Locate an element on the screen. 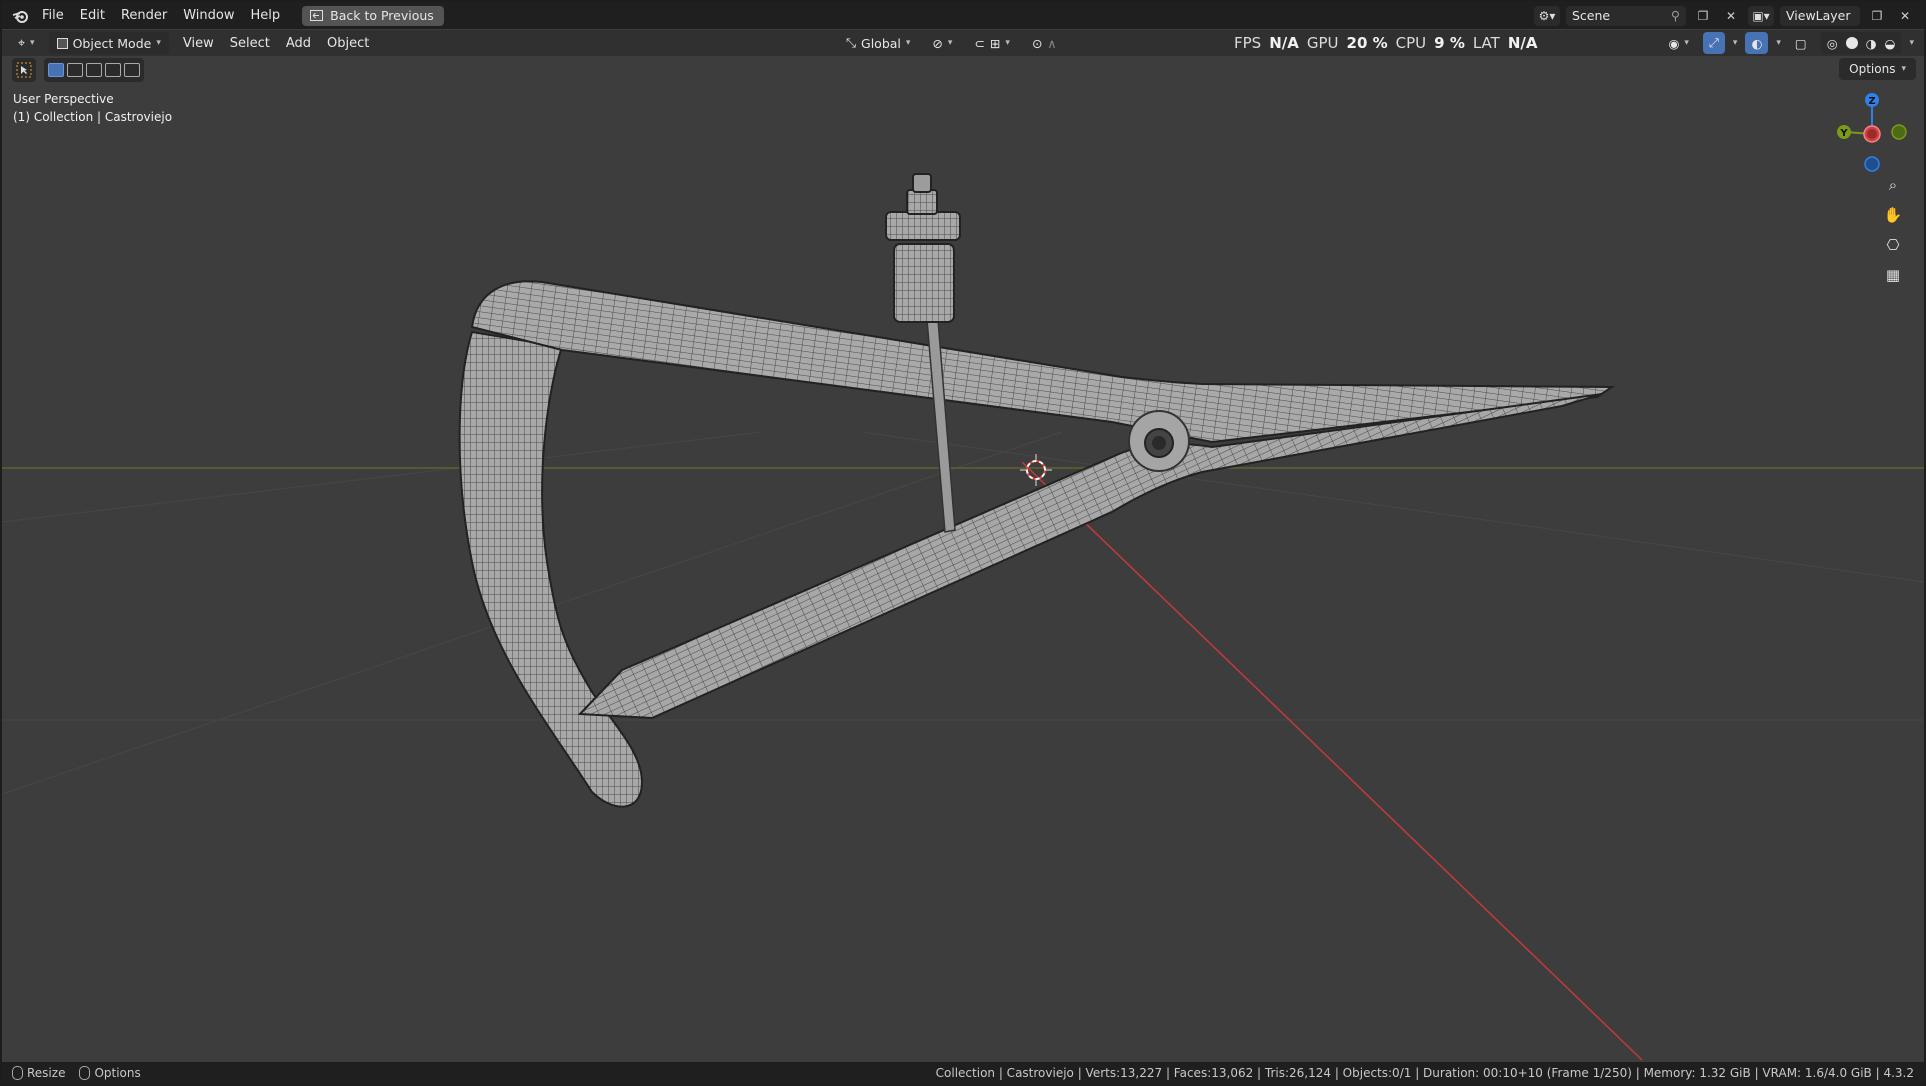  select-tool-button is located at coordinates (24, 70).